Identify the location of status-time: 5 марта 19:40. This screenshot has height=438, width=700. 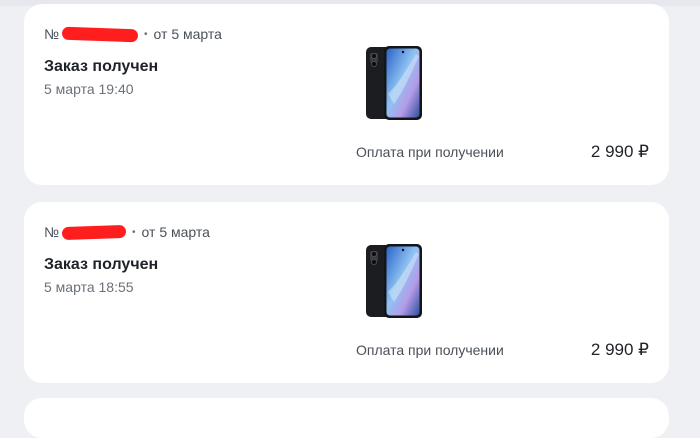
(89, 89).